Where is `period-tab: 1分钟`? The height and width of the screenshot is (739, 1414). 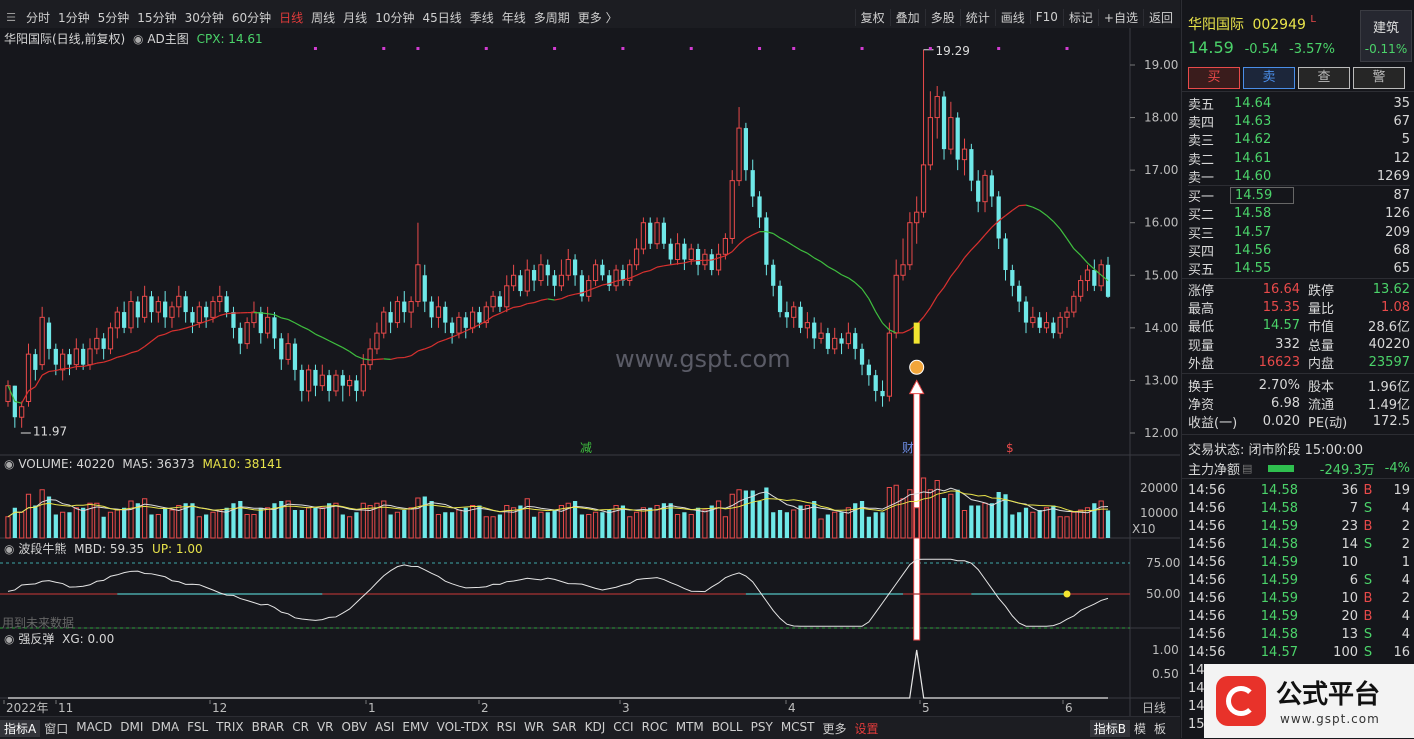
period-tab: 1分钟 is located at coordinates (74, 17).